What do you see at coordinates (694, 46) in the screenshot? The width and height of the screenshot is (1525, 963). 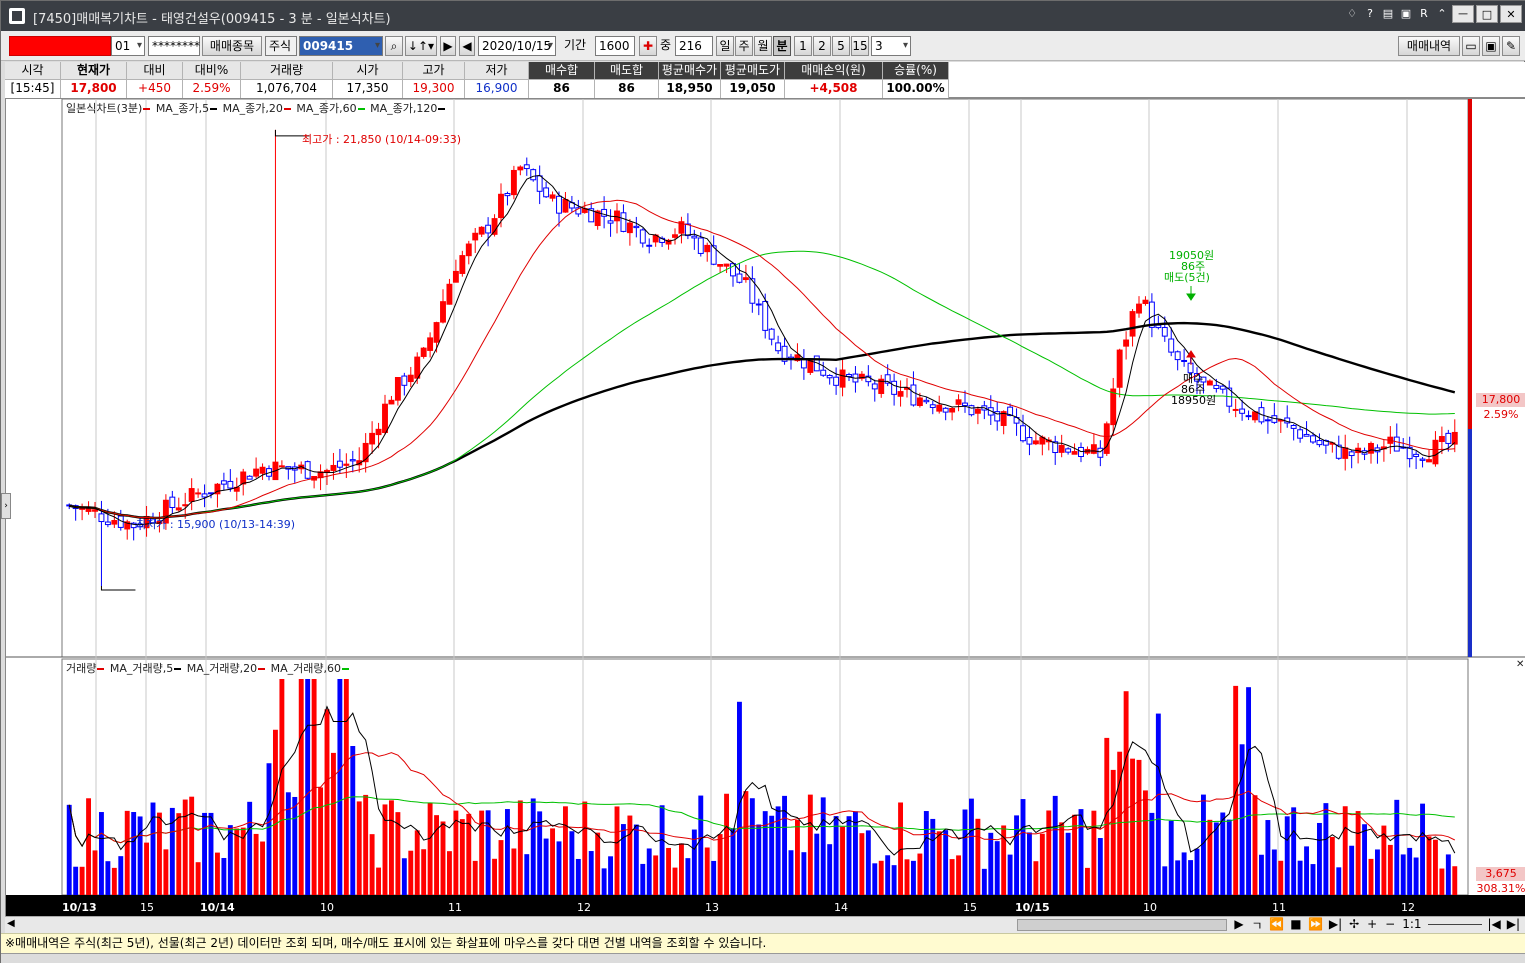 I see `count-input: 216` at bounding box center [694, 46].